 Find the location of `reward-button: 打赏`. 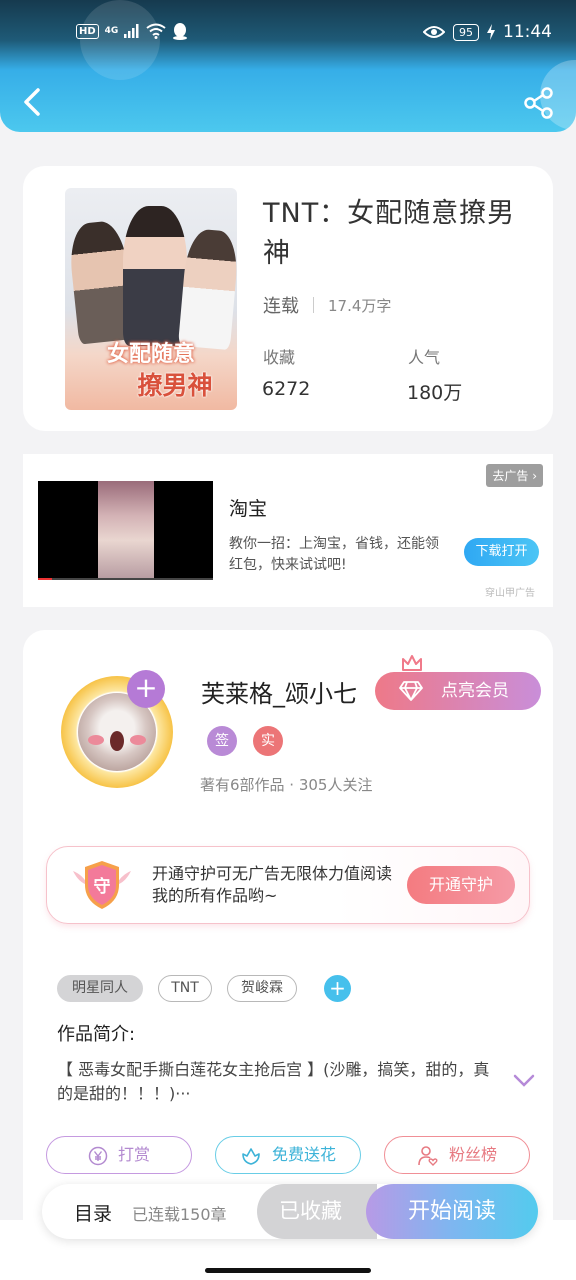

reward-button: 打赏 is located at coordinates (119, 1155).